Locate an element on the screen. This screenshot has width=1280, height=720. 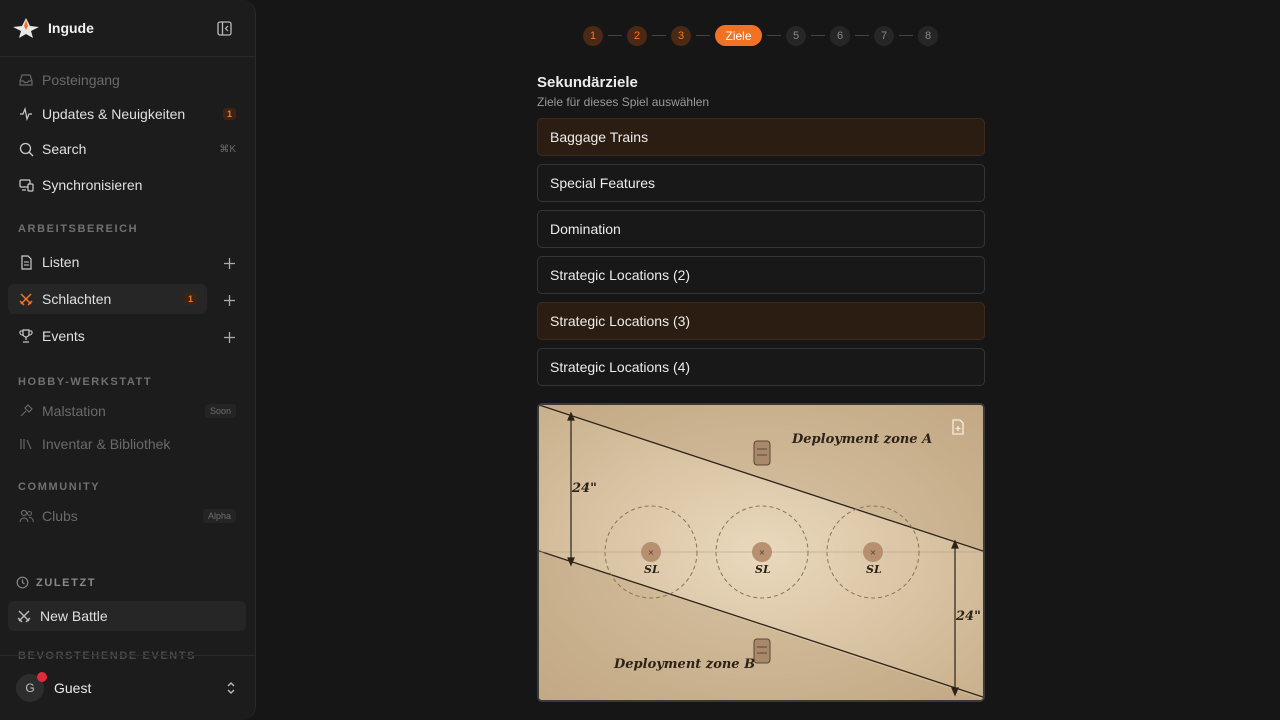
sidebar-item-clubs: Clubs Alpha is located at coordinates (127, 516).